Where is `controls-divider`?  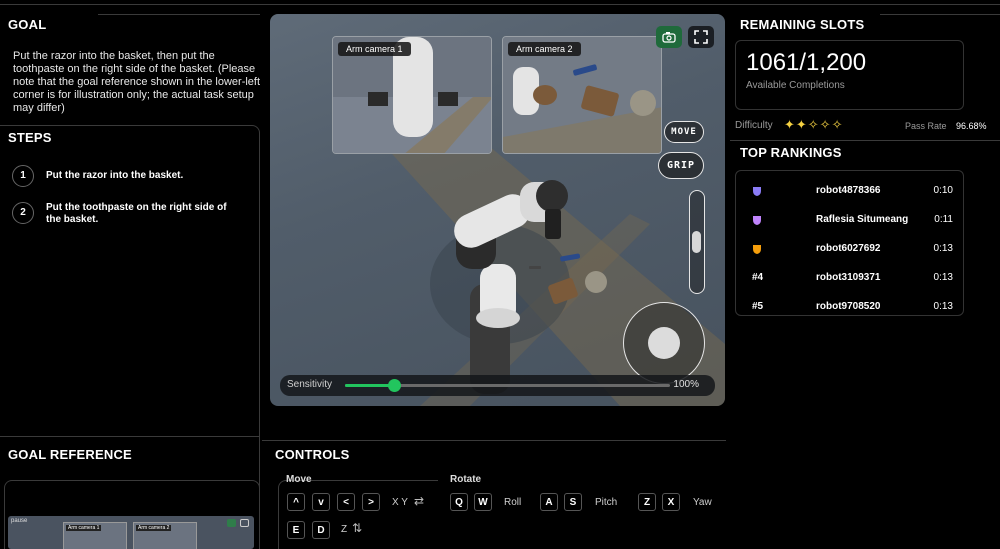
controls-divider is located at coordinates (494, 440).